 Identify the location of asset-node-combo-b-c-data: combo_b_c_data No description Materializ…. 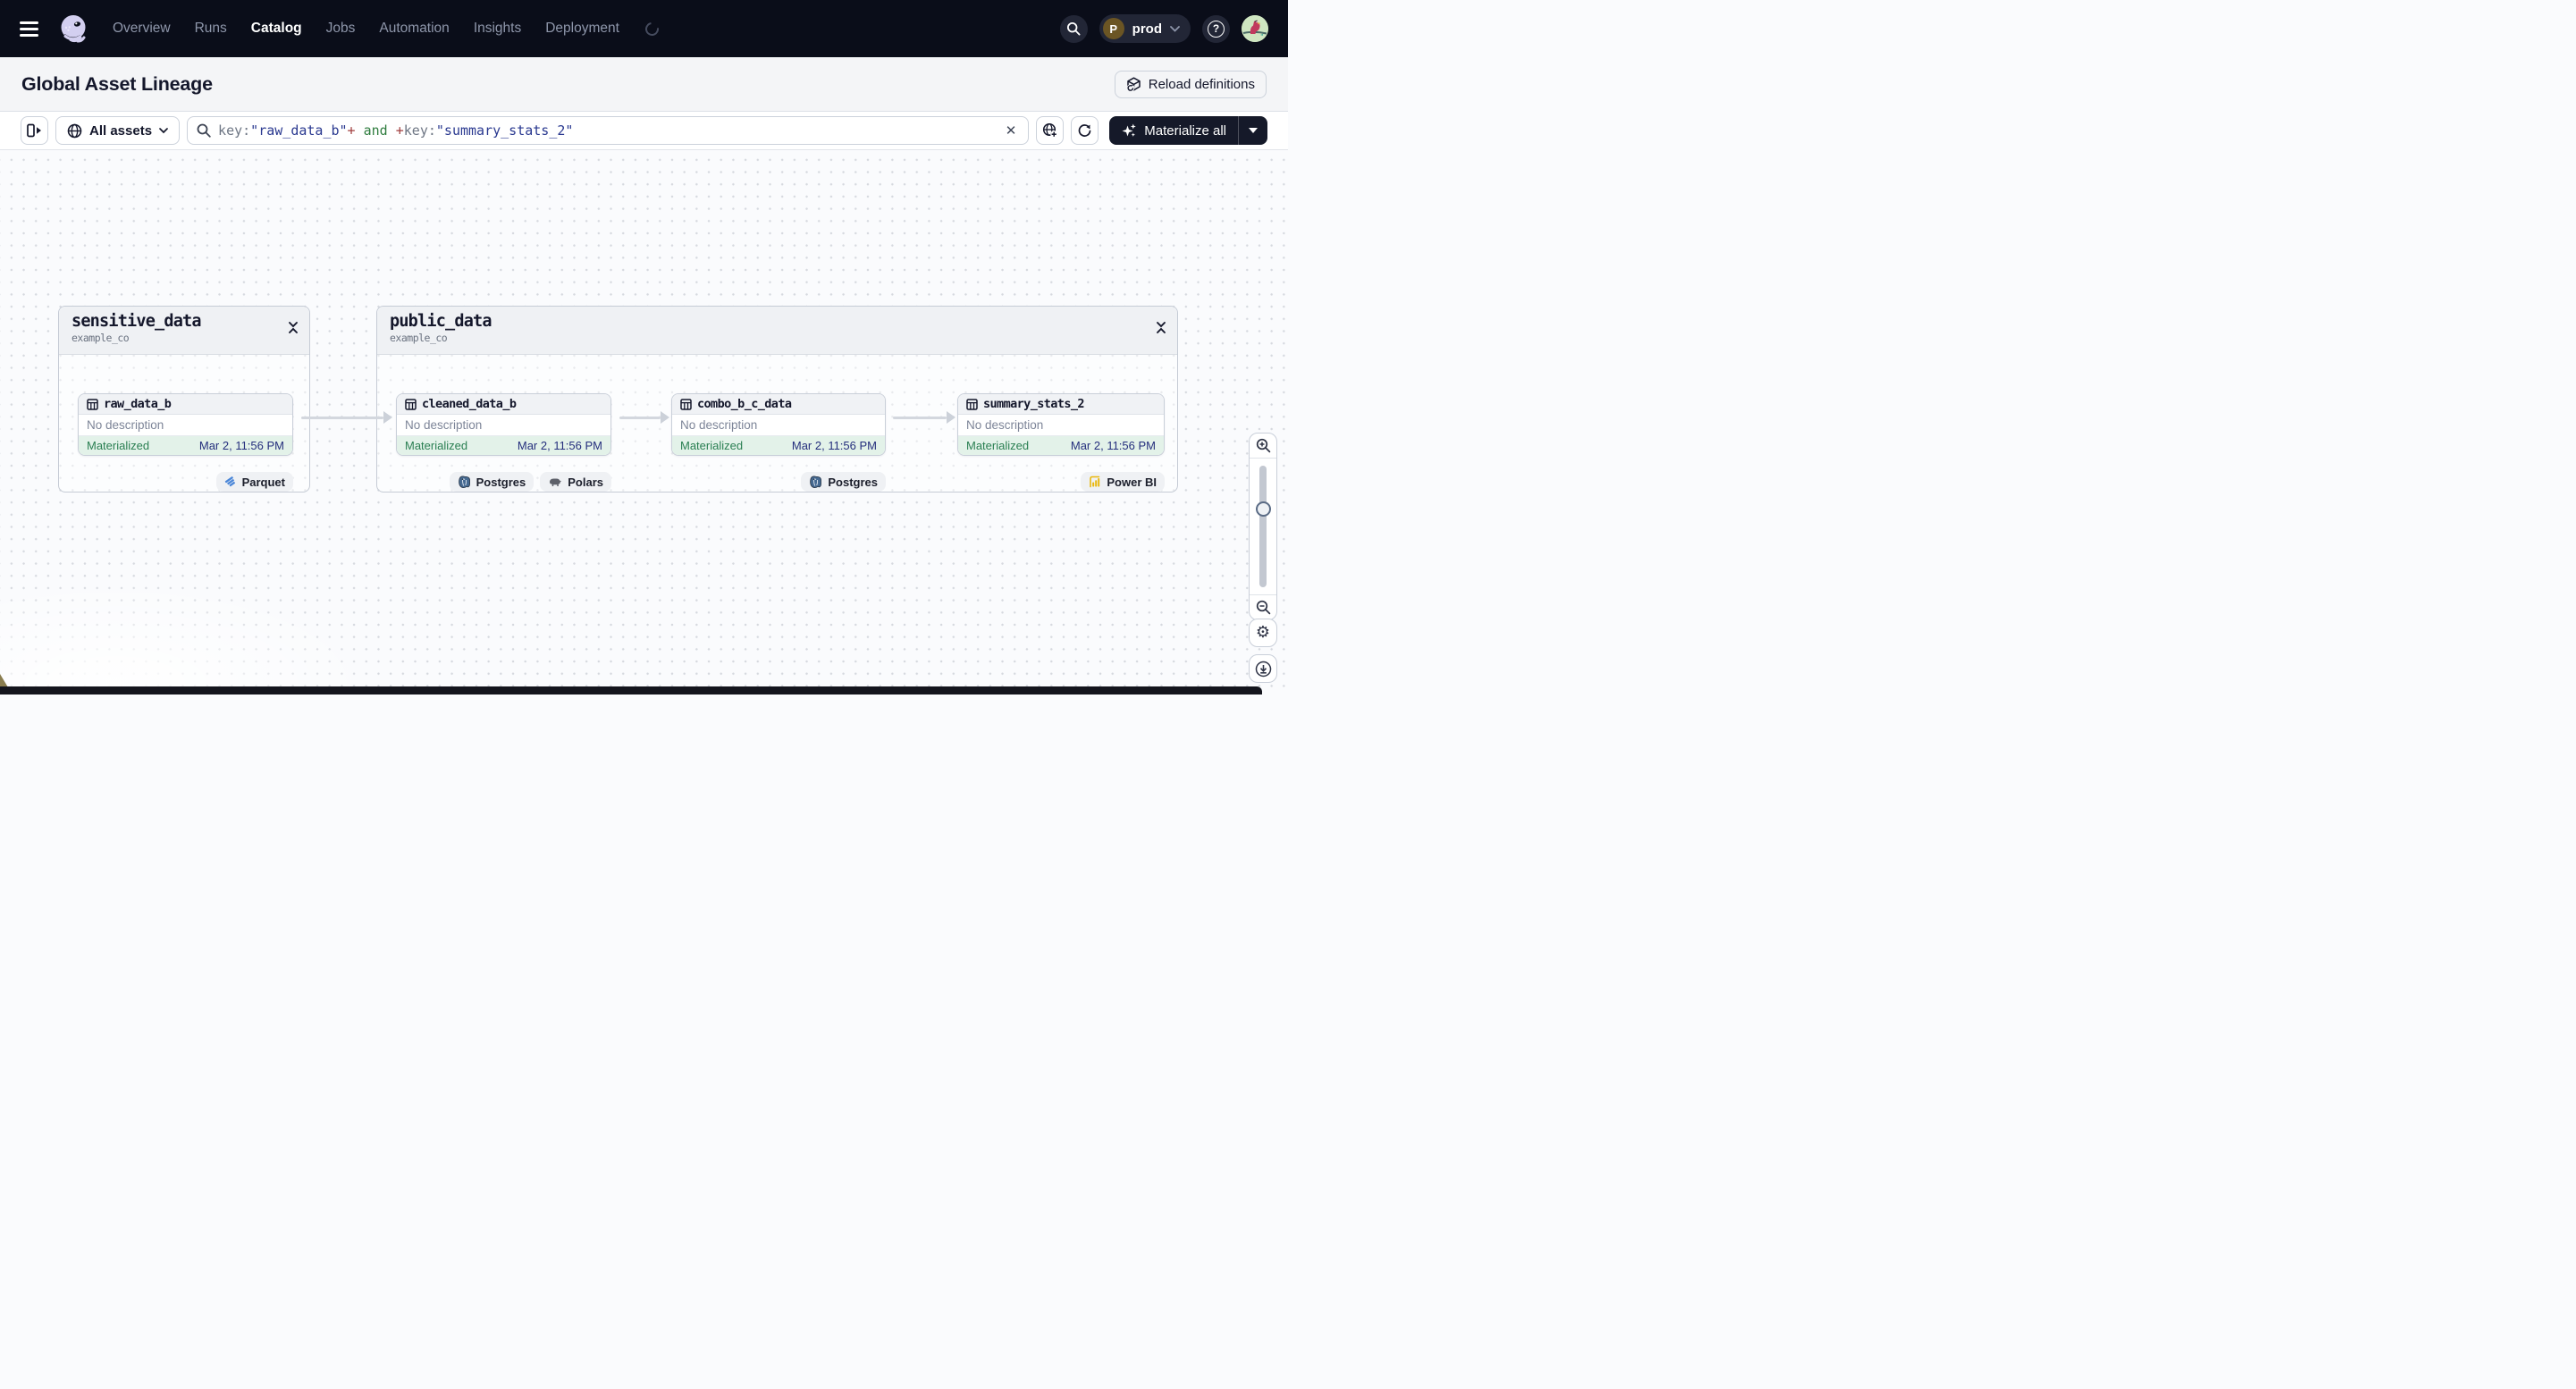
(779, 424).